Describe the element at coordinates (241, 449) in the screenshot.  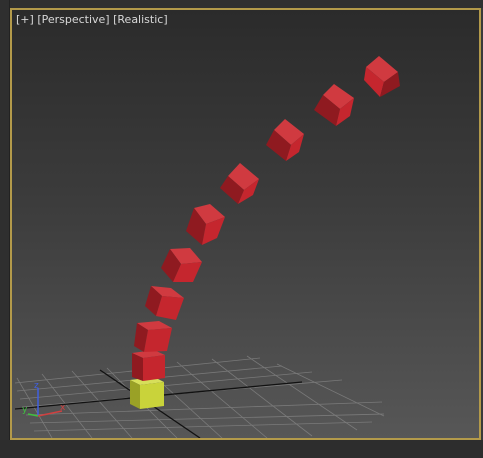
I see `status-bar` at that location.